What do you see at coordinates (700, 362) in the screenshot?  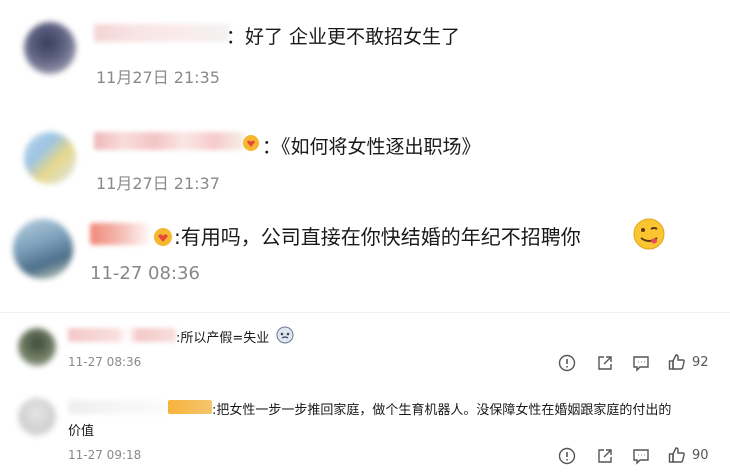 I see `like-count: 92` at bounding box center [700, 362].